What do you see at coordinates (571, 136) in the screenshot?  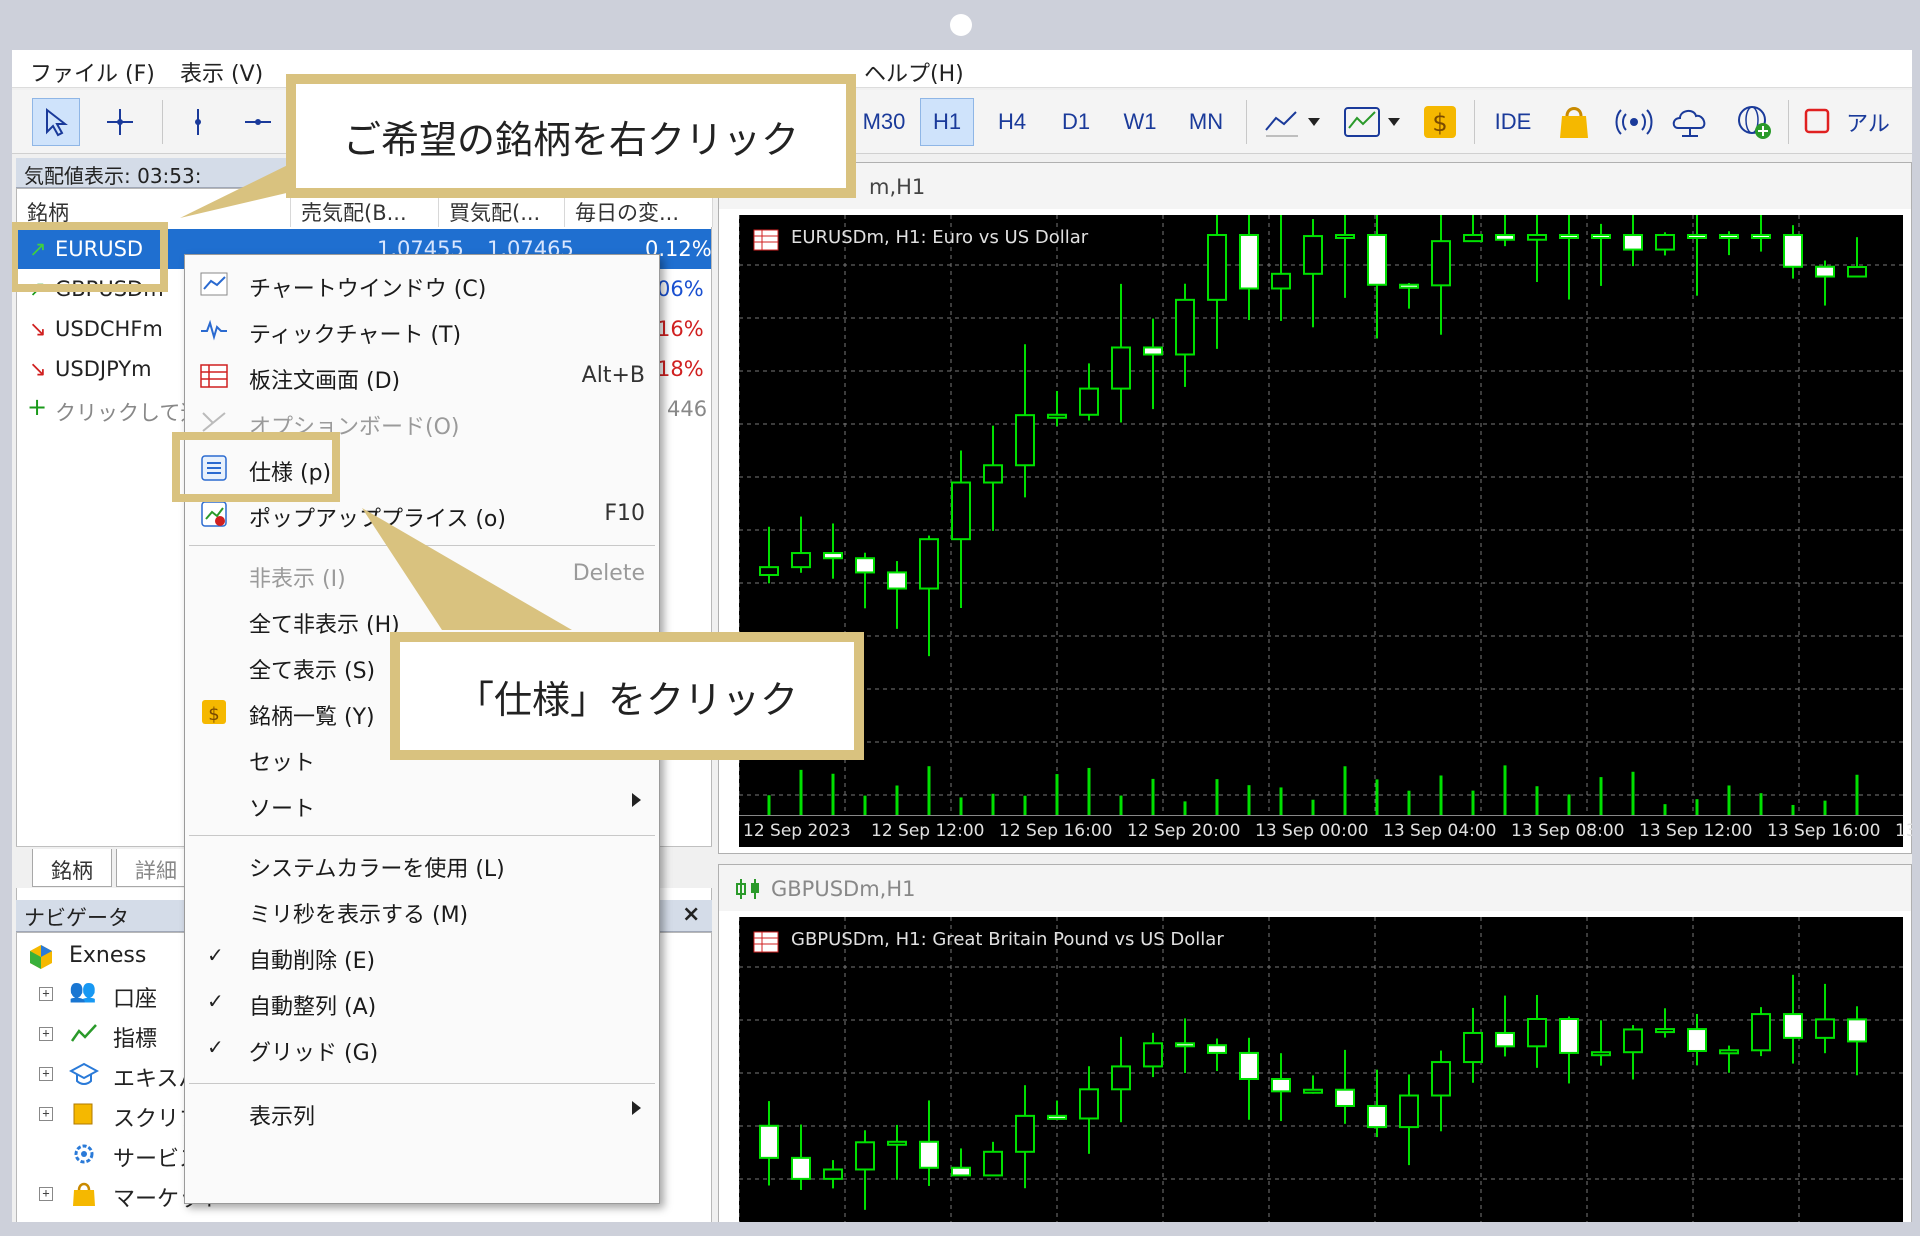 I see `callout-right-click: ご希望の銘柄を右クリック` at bounding box center [571, 136].